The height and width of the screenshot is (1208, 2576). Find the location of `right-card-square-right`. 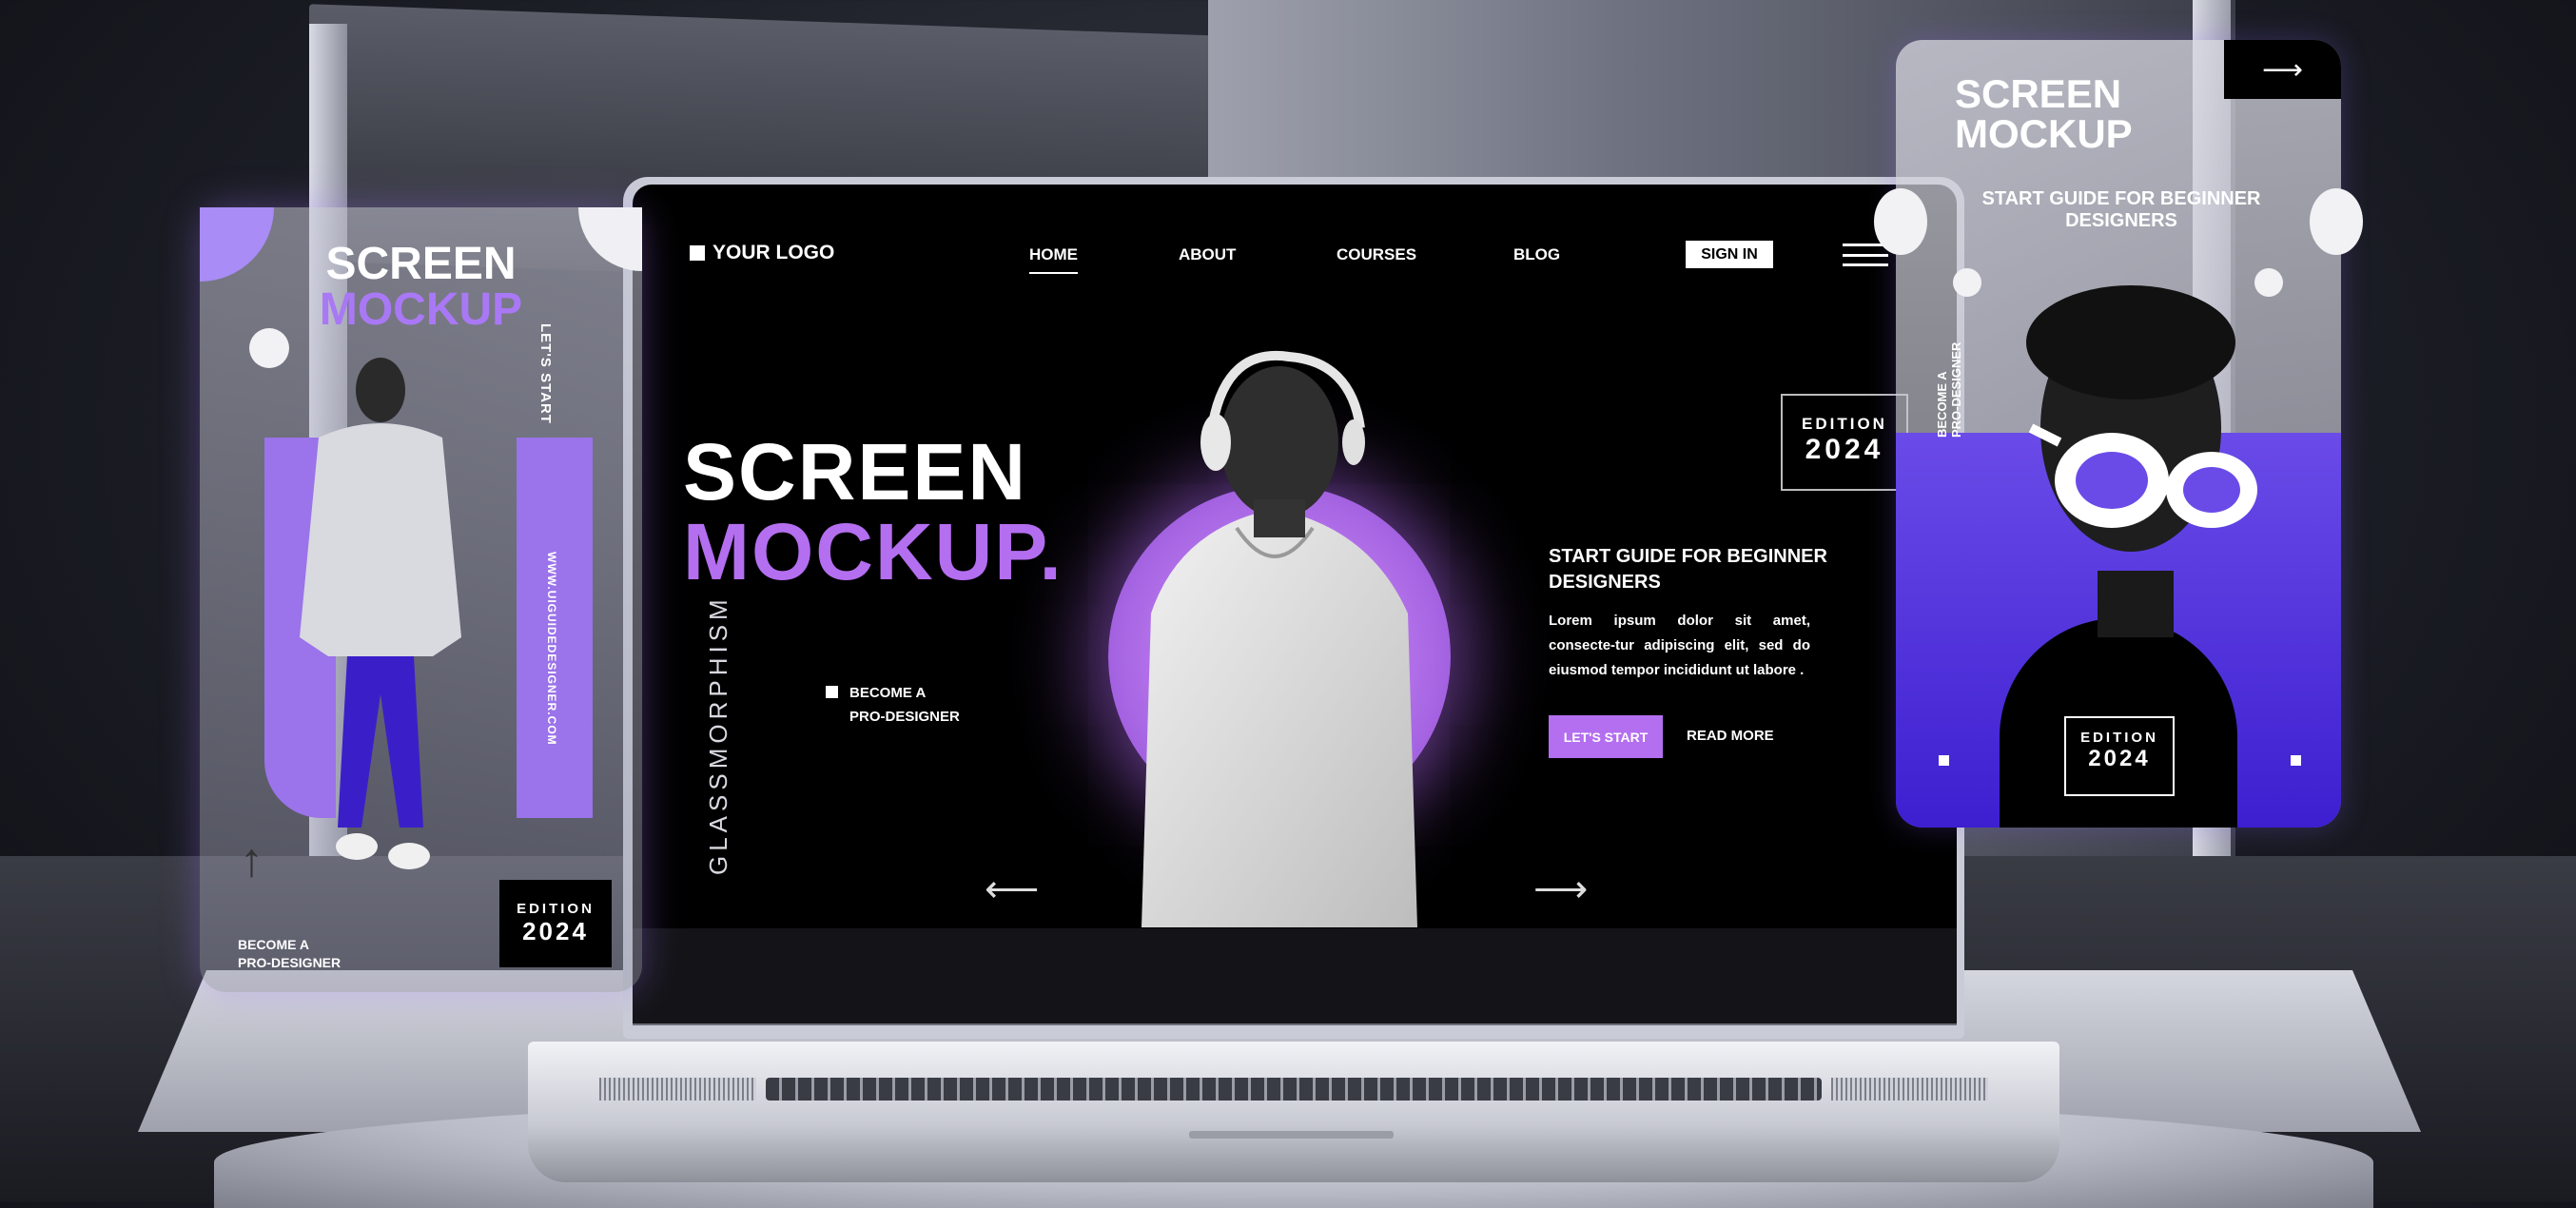

right-card-square-right is located at coordinates (2296, 761).